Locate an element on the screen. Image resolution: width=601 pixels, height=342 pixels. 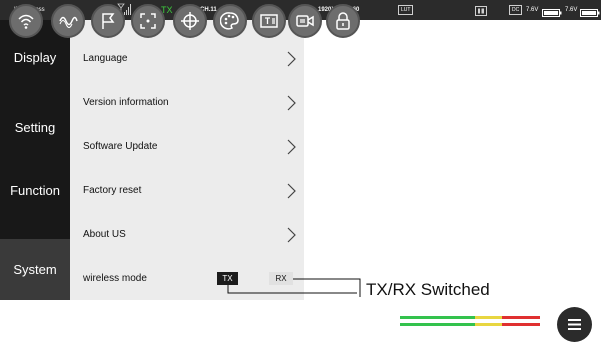
wireless-mode-label: wireless mode is located at coordinates (115, 278).